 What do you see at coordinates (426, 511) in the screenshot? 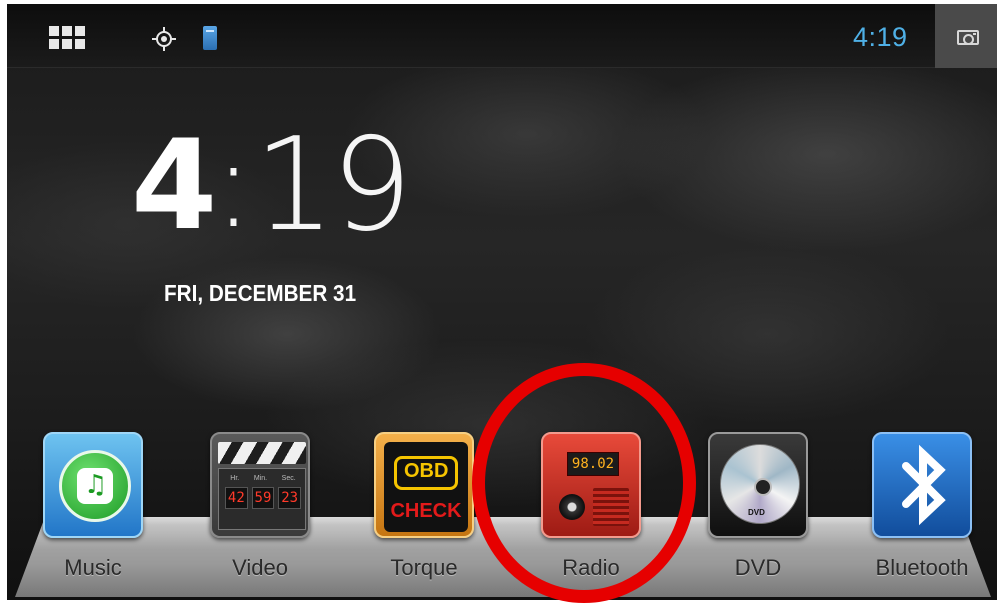
I see `check-badge-text: CHECK` at bounding box center [426, 511].